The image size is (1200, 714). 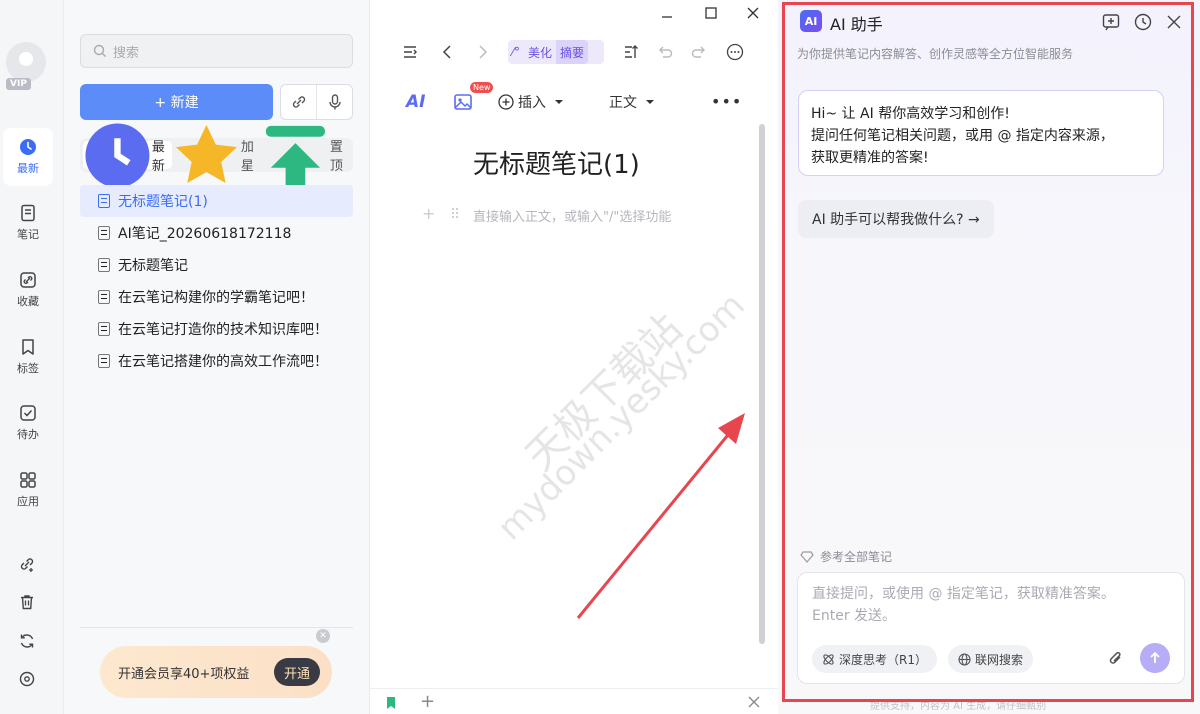 I want to click on history-icon, so click(x=1143, y=22).